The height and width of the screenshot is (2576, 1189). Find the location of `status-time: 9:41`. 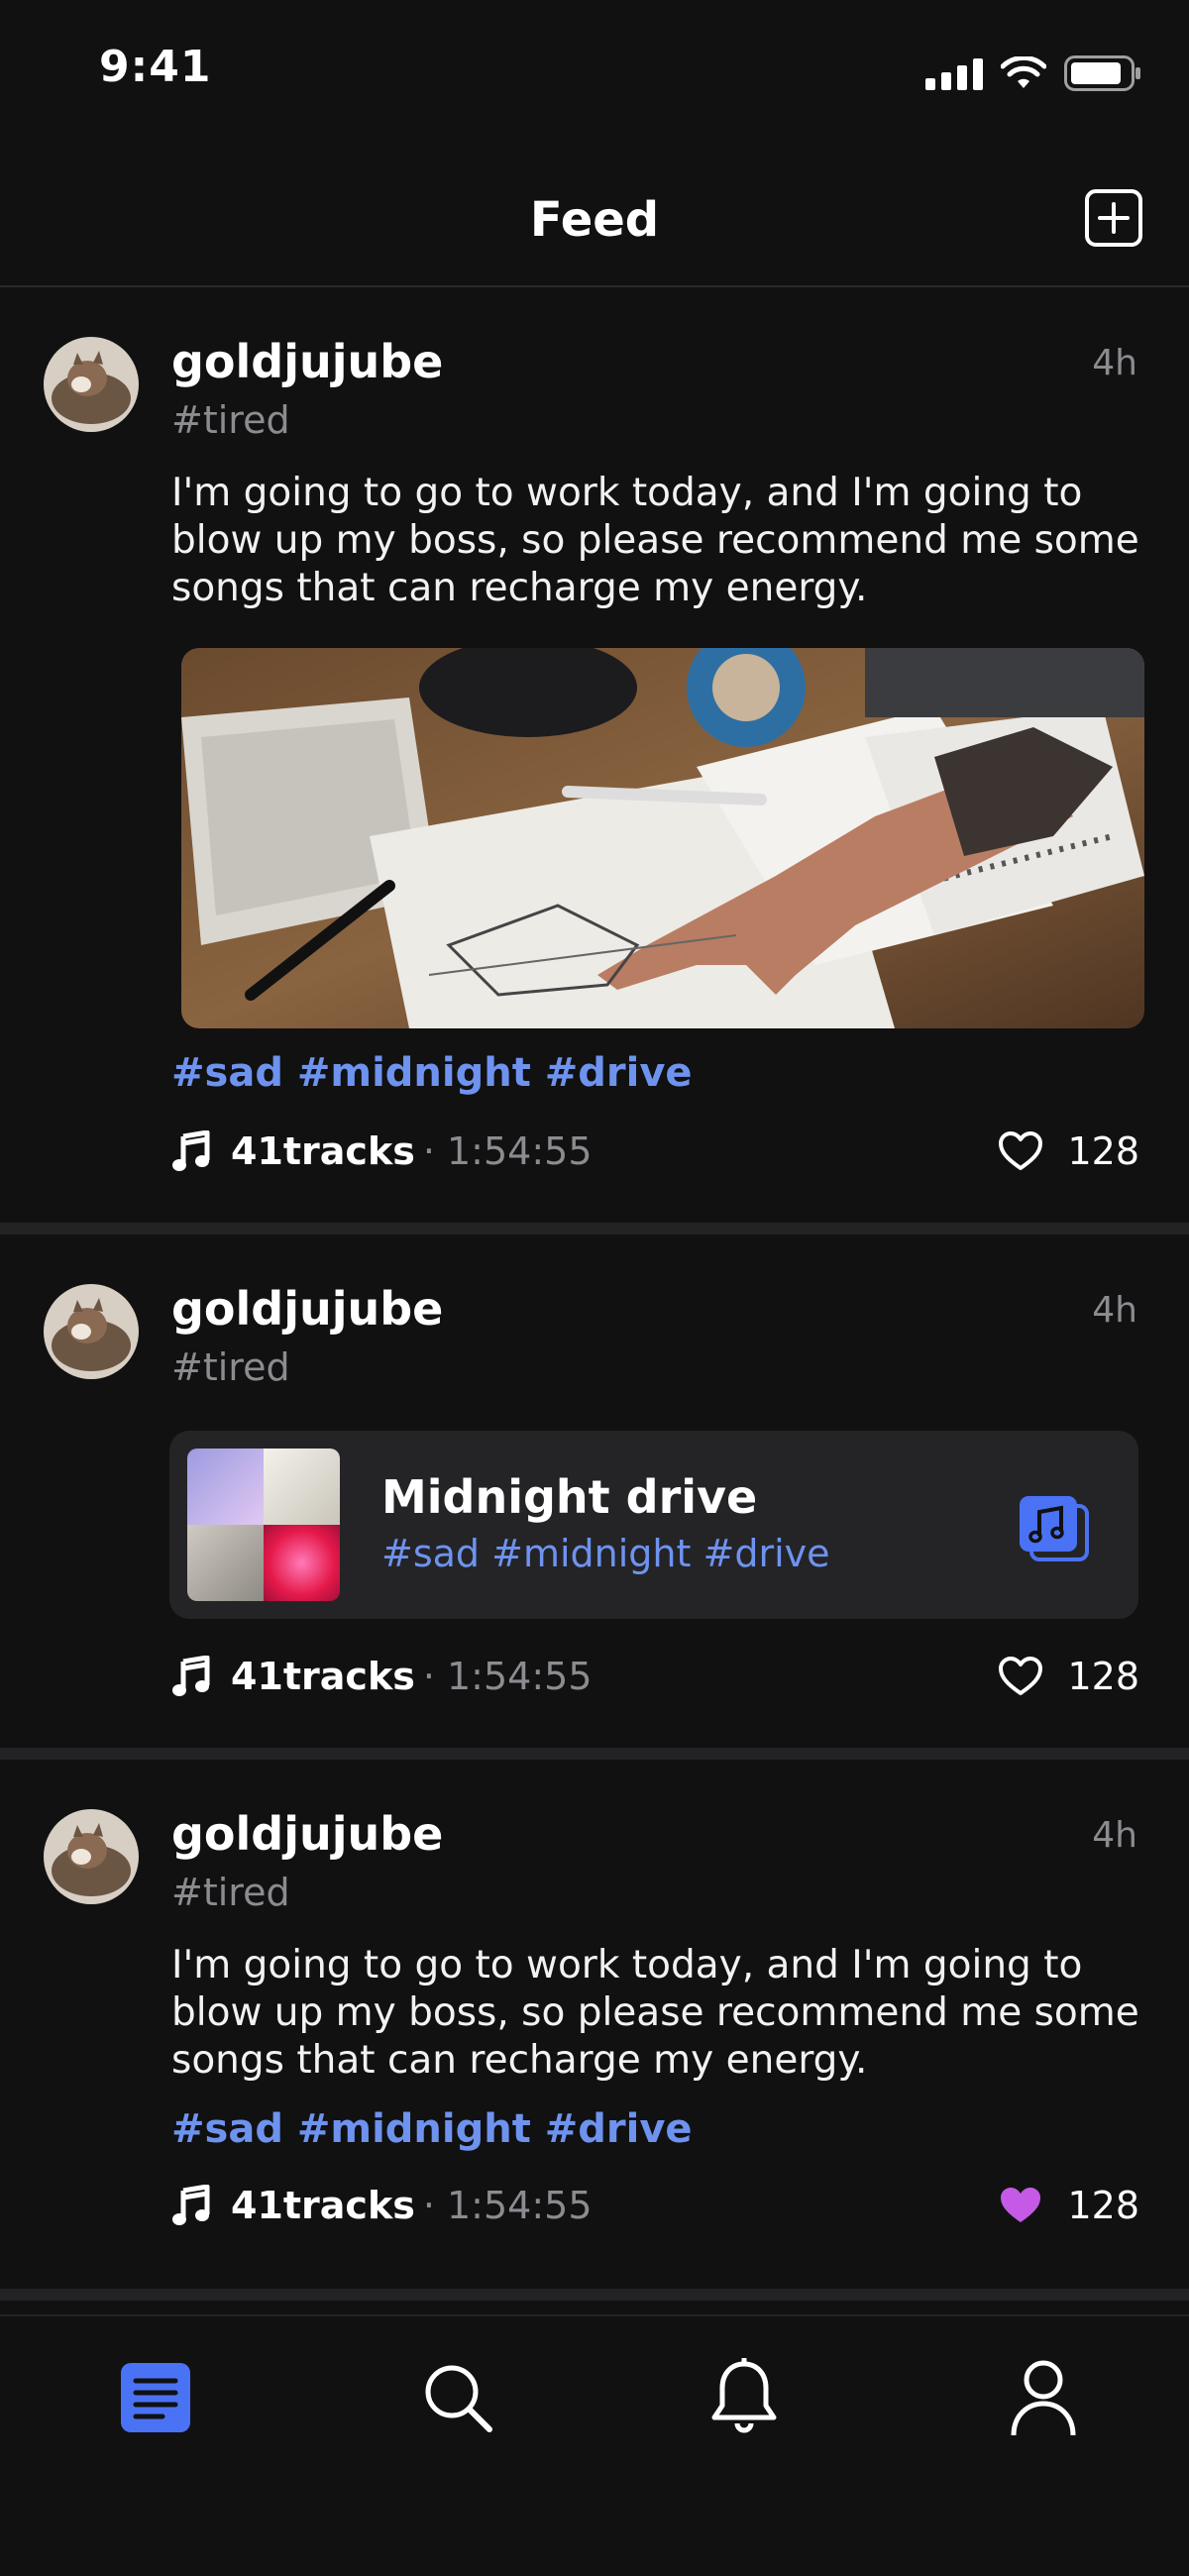

status-time: 9:41 is located at coordinates (155, 67).